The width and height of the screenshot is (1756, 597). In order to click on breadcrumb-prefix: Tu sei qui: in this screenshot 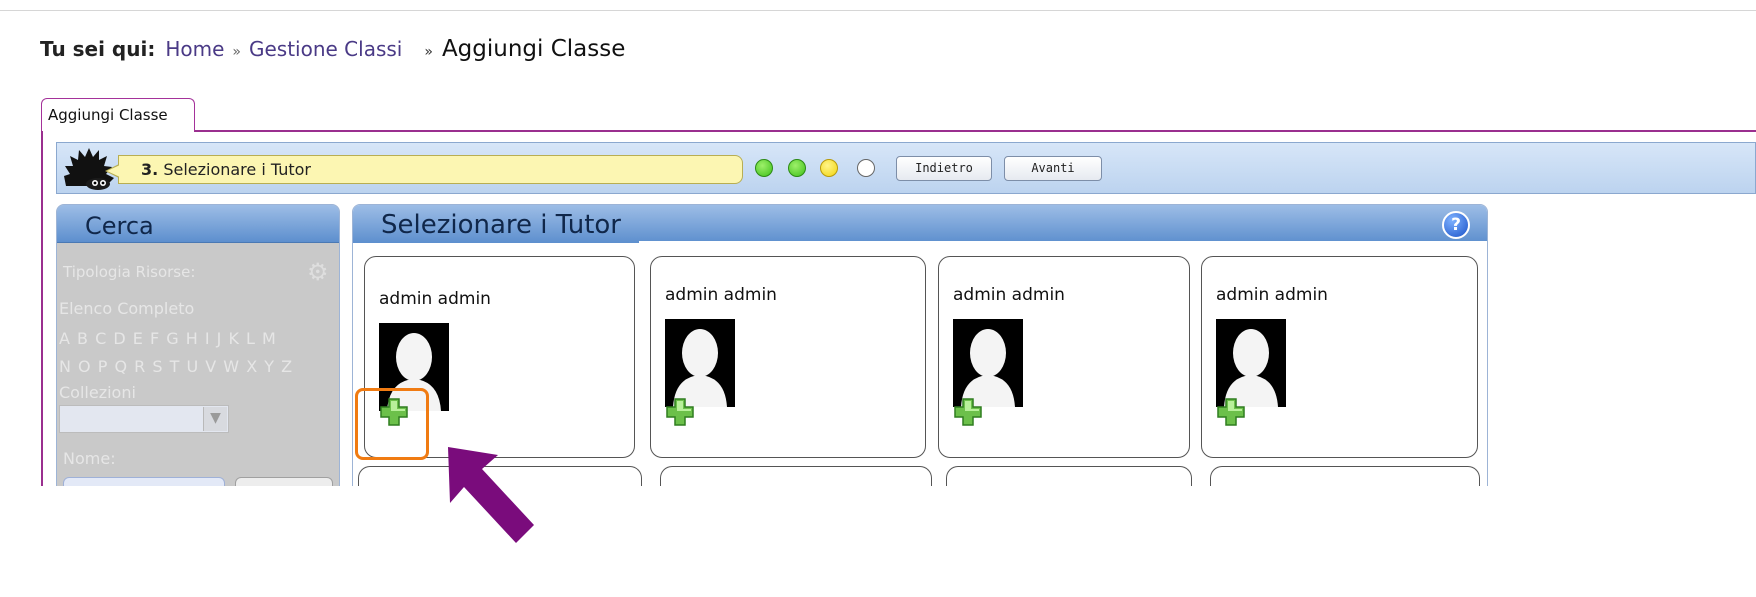, I will do `click(98, 49)`.